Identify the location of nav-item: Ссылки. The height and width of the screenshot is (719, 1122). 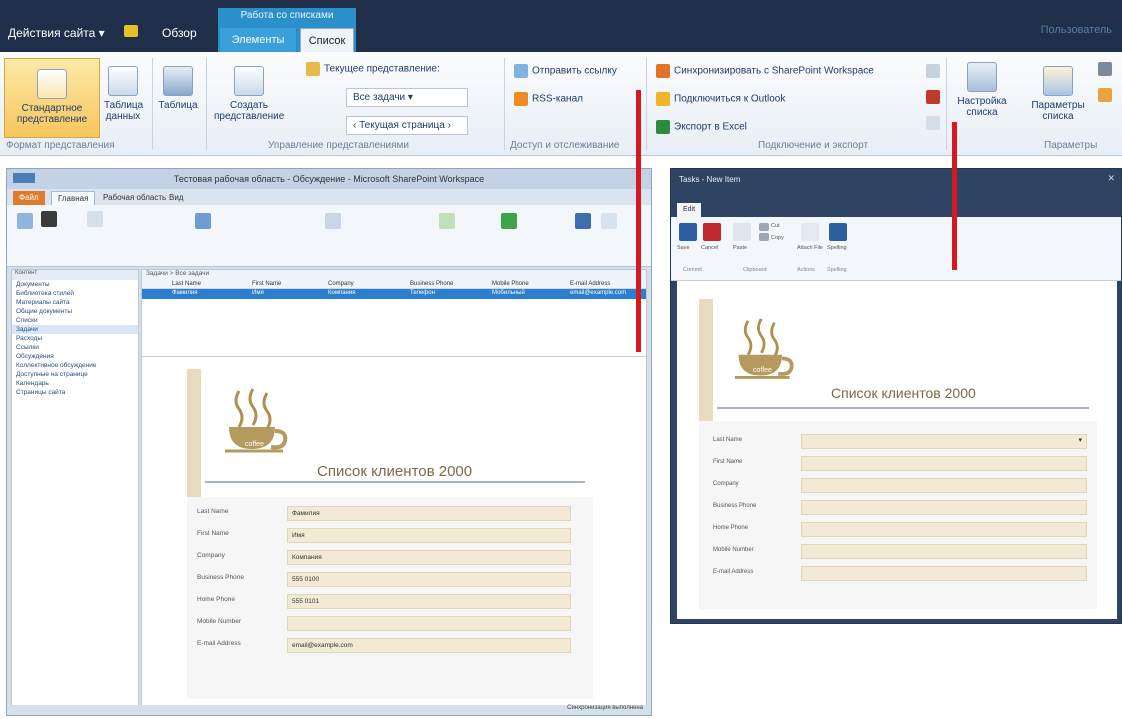
(75, 347).